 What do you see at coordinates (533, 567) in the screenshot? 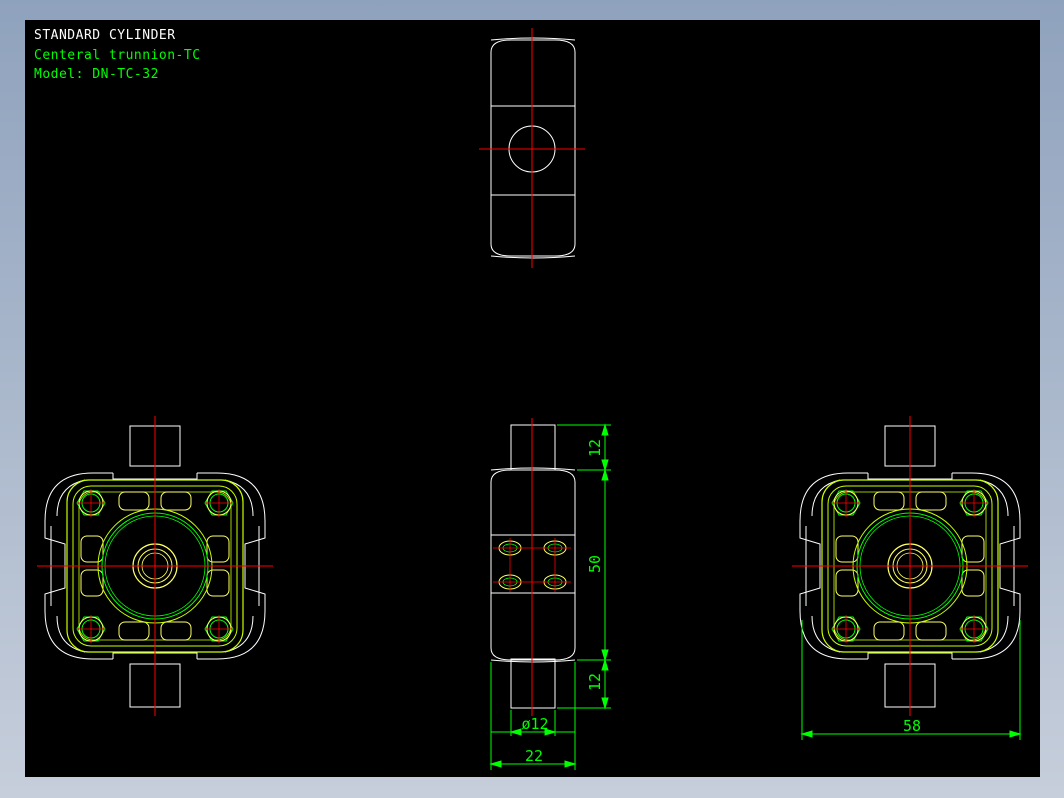
I see `front-view` at bounding box center [533, 567].